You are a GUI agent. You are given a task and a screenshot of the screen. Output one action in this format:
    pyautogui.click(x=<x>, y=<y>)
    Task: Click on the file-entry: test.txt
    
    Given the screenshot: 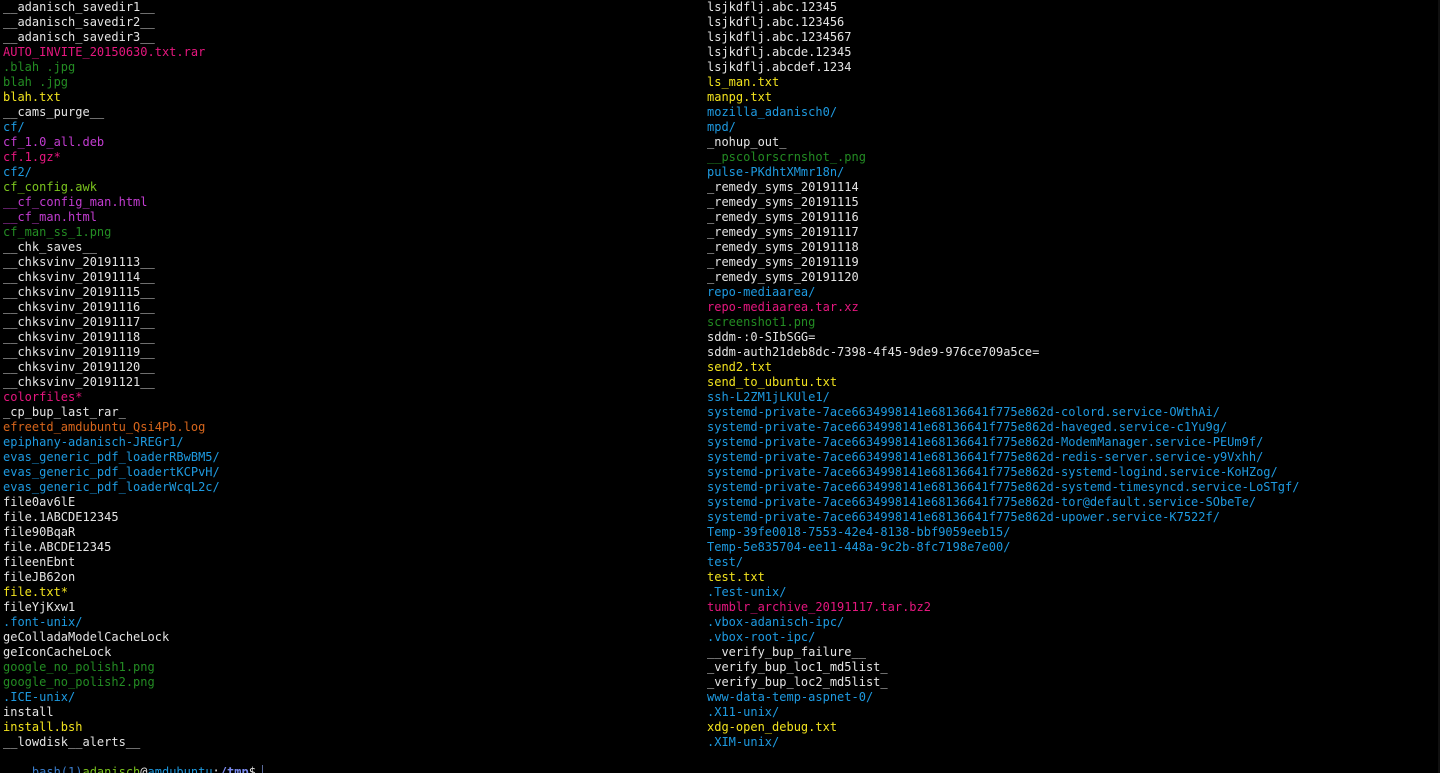 What is the action you would take?
    pyautogui.click(x=736, y=577)
    